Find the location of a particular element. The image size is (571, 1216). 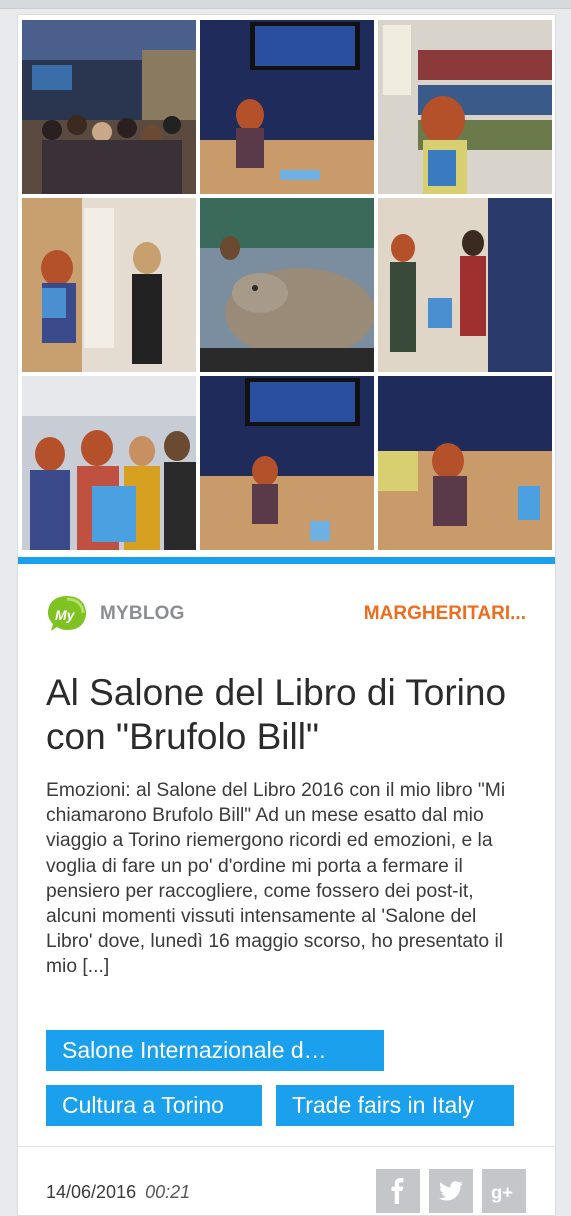

twitter-icon is located at coordinates (451, 1191).